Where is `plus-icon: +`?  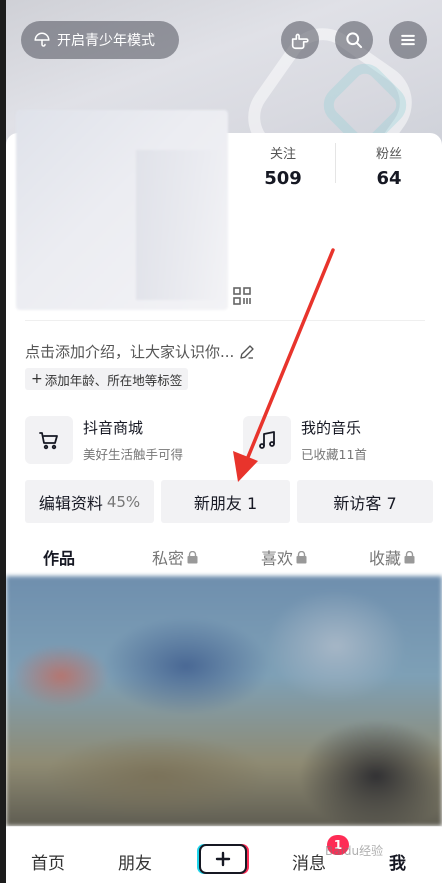 plus-icon: + is located at coordinates (37, 379).